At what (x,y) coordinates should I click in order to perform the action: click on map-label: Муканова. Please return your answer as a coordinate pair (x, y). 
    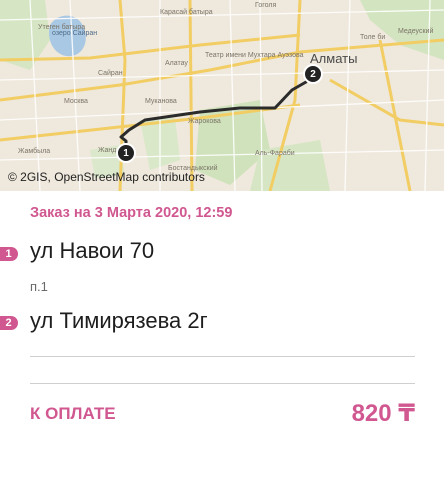
    Looking at the image, I should click on (161, 101).